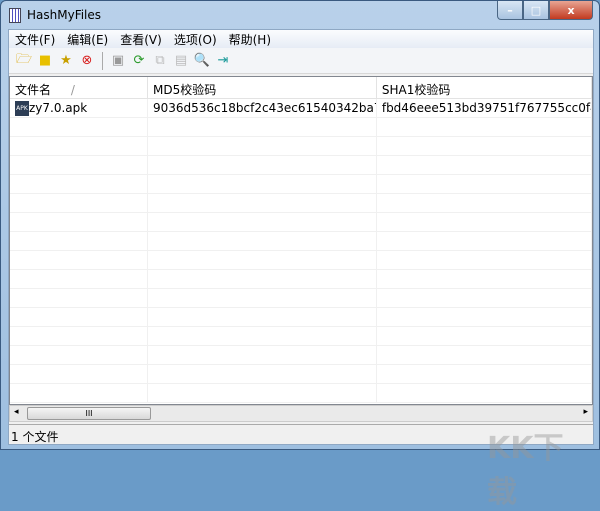 The height and width of the screenshot is (511, 600). I want to click on maximize-button: □, so click(536, 10).